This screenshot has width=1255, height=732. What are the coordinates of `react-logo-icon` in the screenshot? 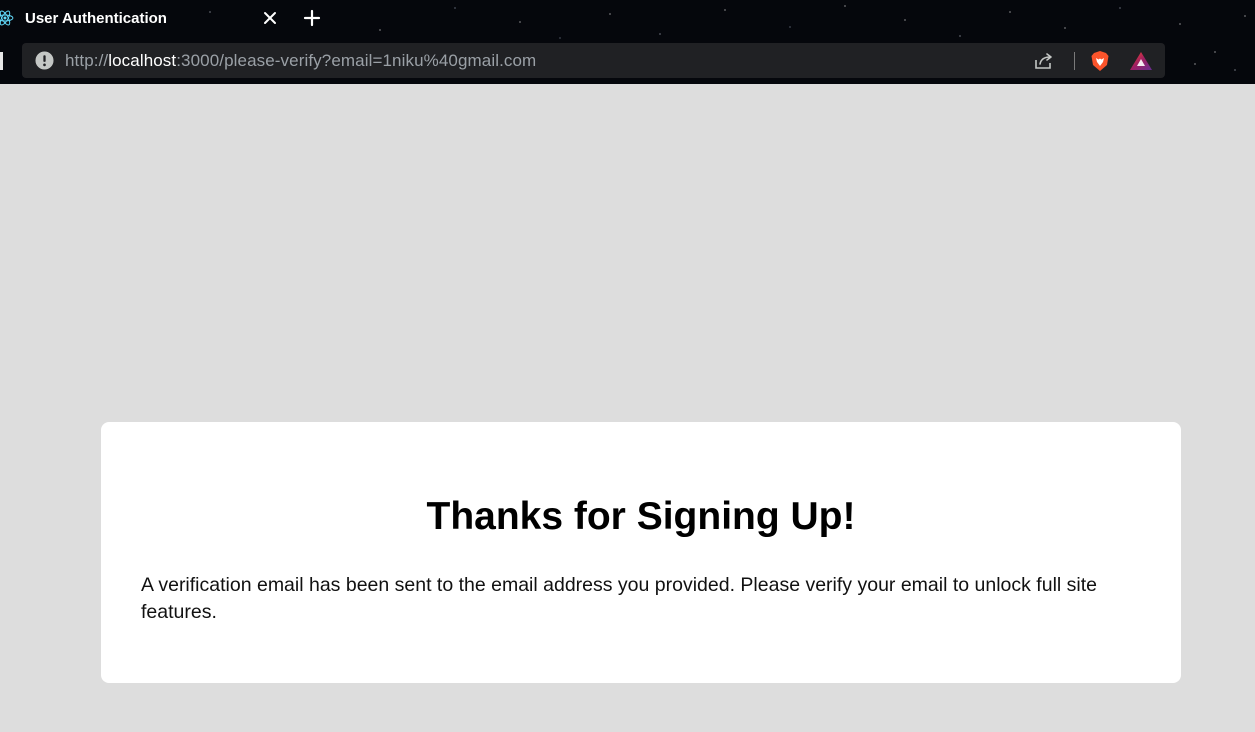 It's located at (7, 18).